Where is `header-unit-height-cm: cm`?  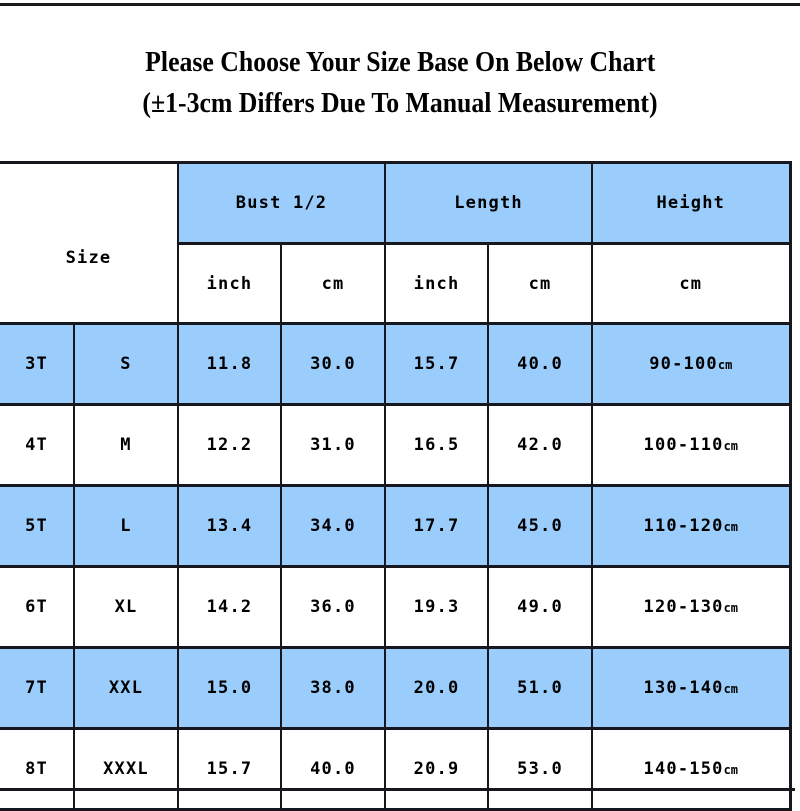 header-unit-height-cm: cm is located at coordinates (691, 283).